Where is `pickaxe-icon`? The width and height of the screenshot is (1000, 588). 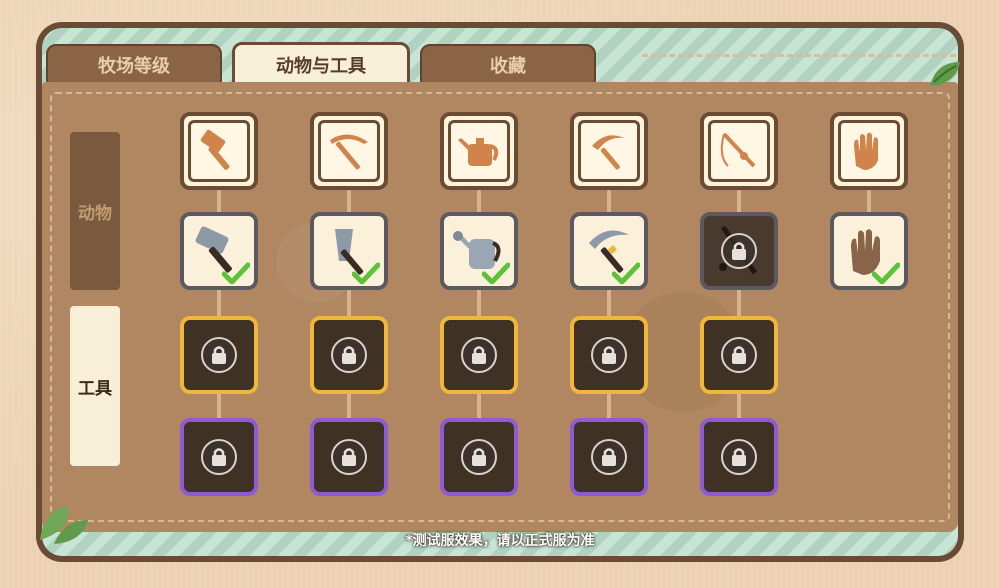 pickaxe-icon is located at coordinates (349, 152).